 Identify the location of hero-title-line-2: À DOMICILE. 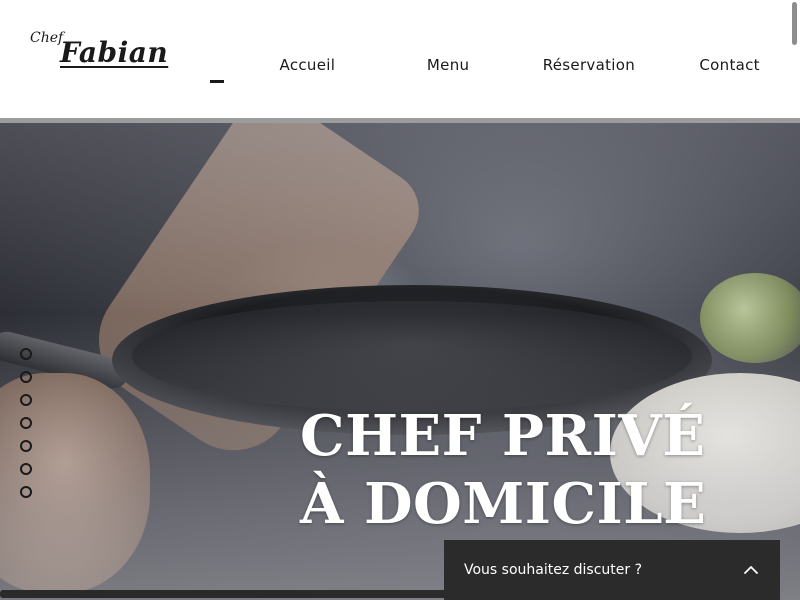
(503, 504).